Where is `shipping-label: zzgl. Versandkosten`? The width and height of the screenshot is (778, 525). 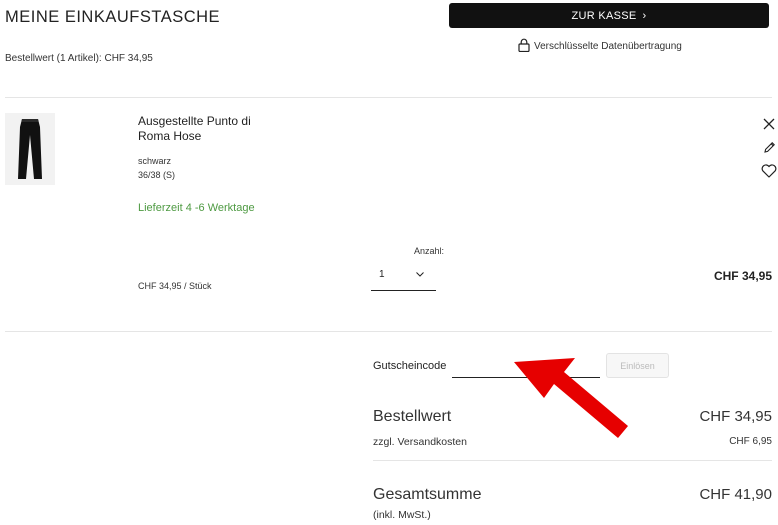
shipping-label: zzgl. Versandkosten is located at coordinates (420, 442).